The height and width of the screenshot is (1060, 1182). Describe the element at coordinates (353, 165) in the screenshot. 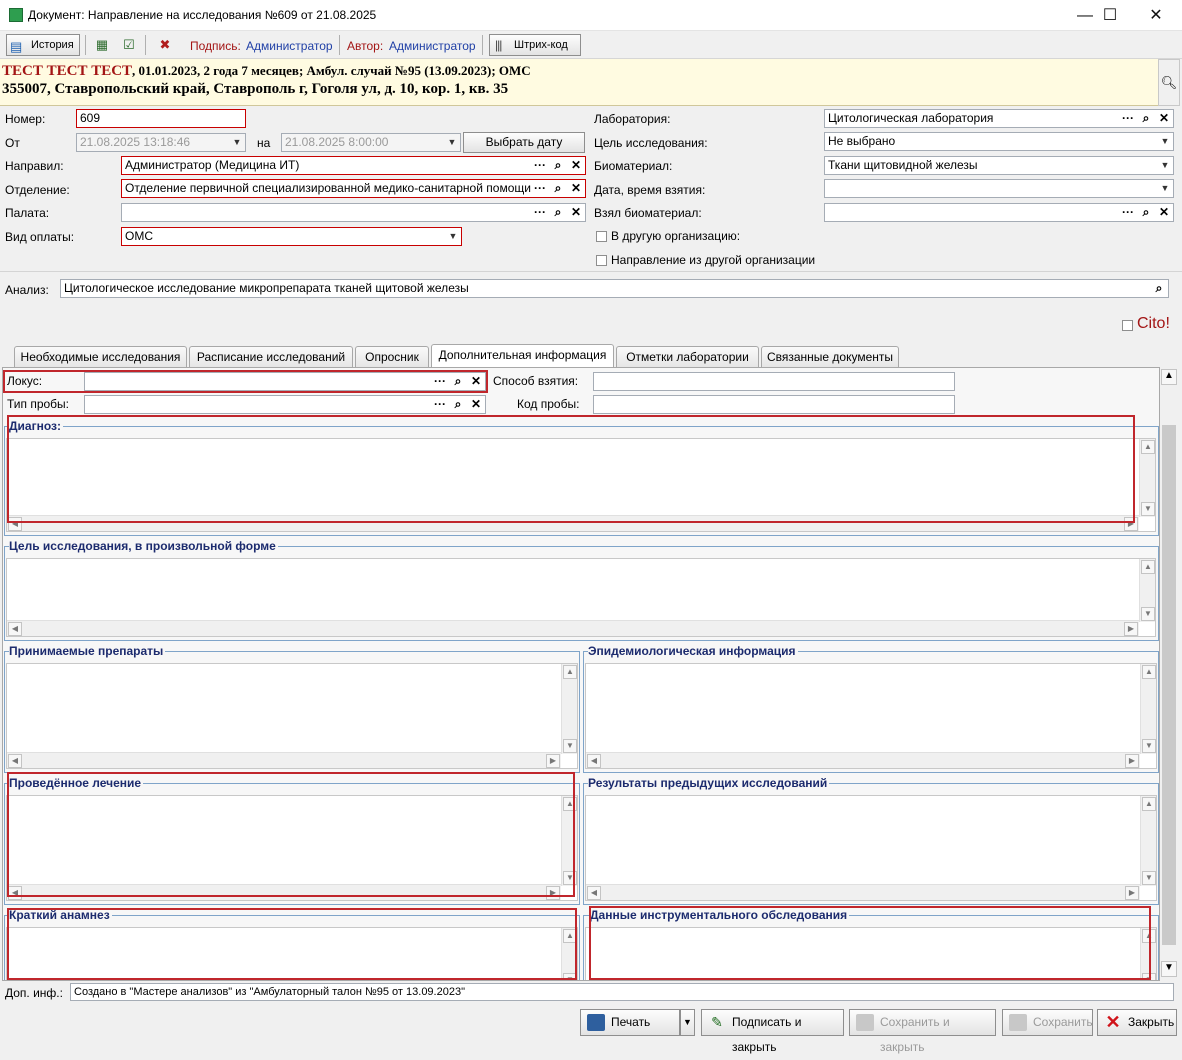

I see `sent-by-input: Администратор (Медицина ИТ) ··· ⌕ ✕` at that location.